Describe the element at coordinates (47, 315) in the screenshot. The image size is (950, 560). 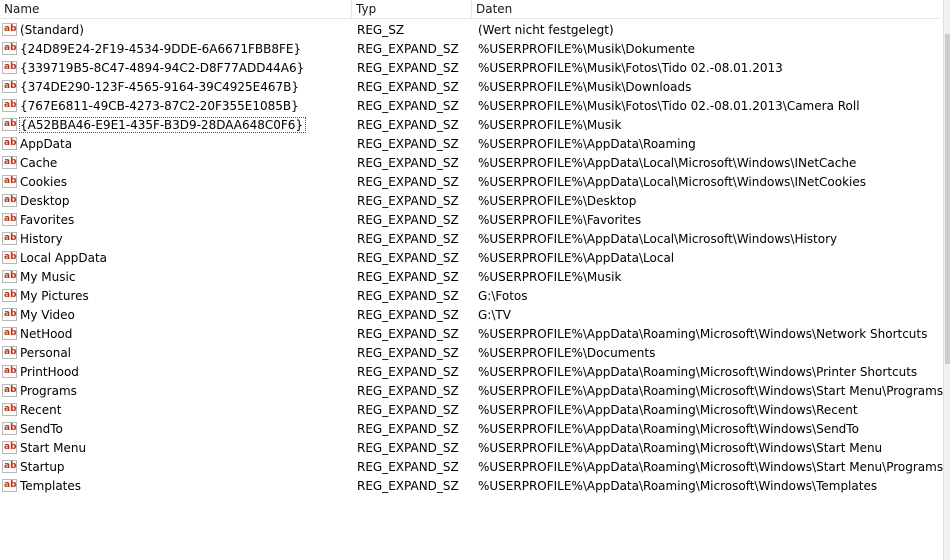
I see `value-name: My Video` at that location.